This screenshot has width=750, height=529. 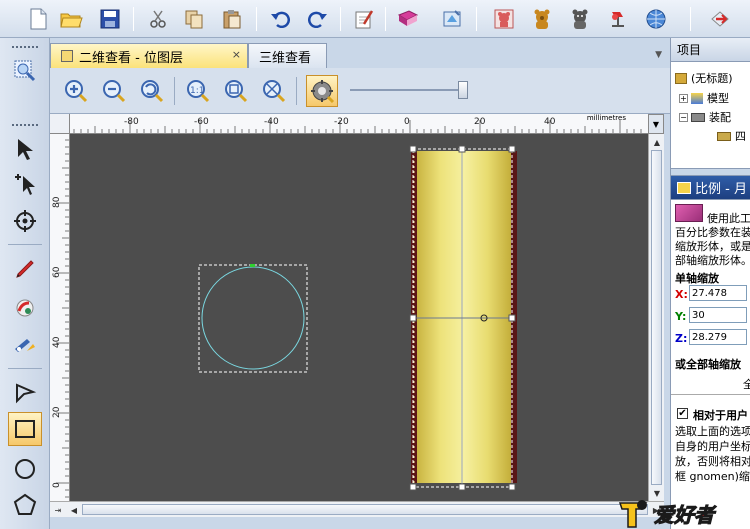 I want to click on vertical-scrollbar: ▲ ▼, so click(x=656, y=317).